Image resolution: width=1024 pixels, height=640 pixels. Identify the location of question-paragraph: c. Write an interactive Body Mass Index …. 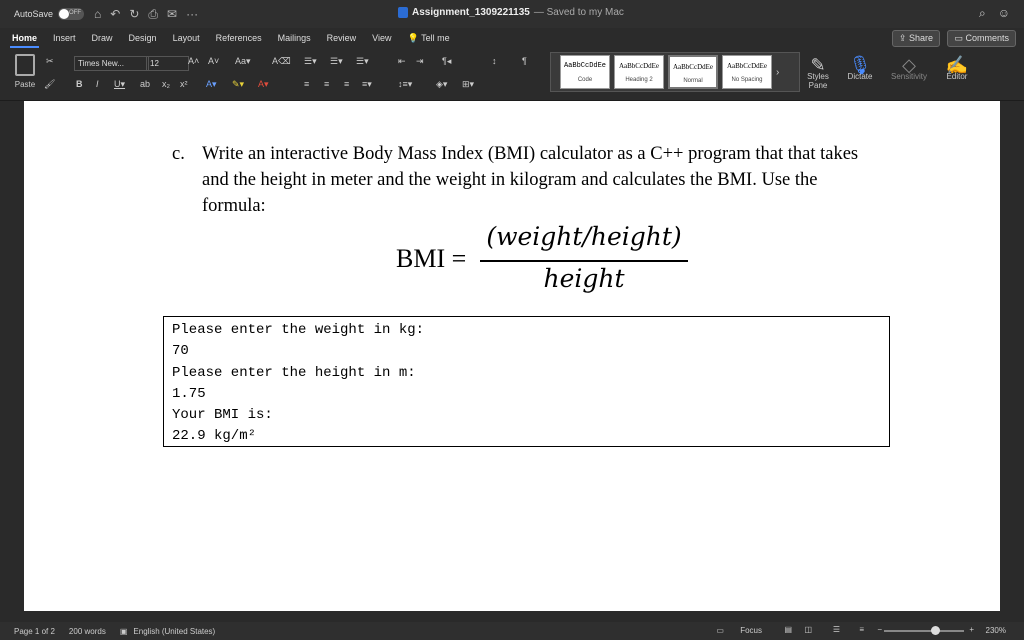
(517, 180).